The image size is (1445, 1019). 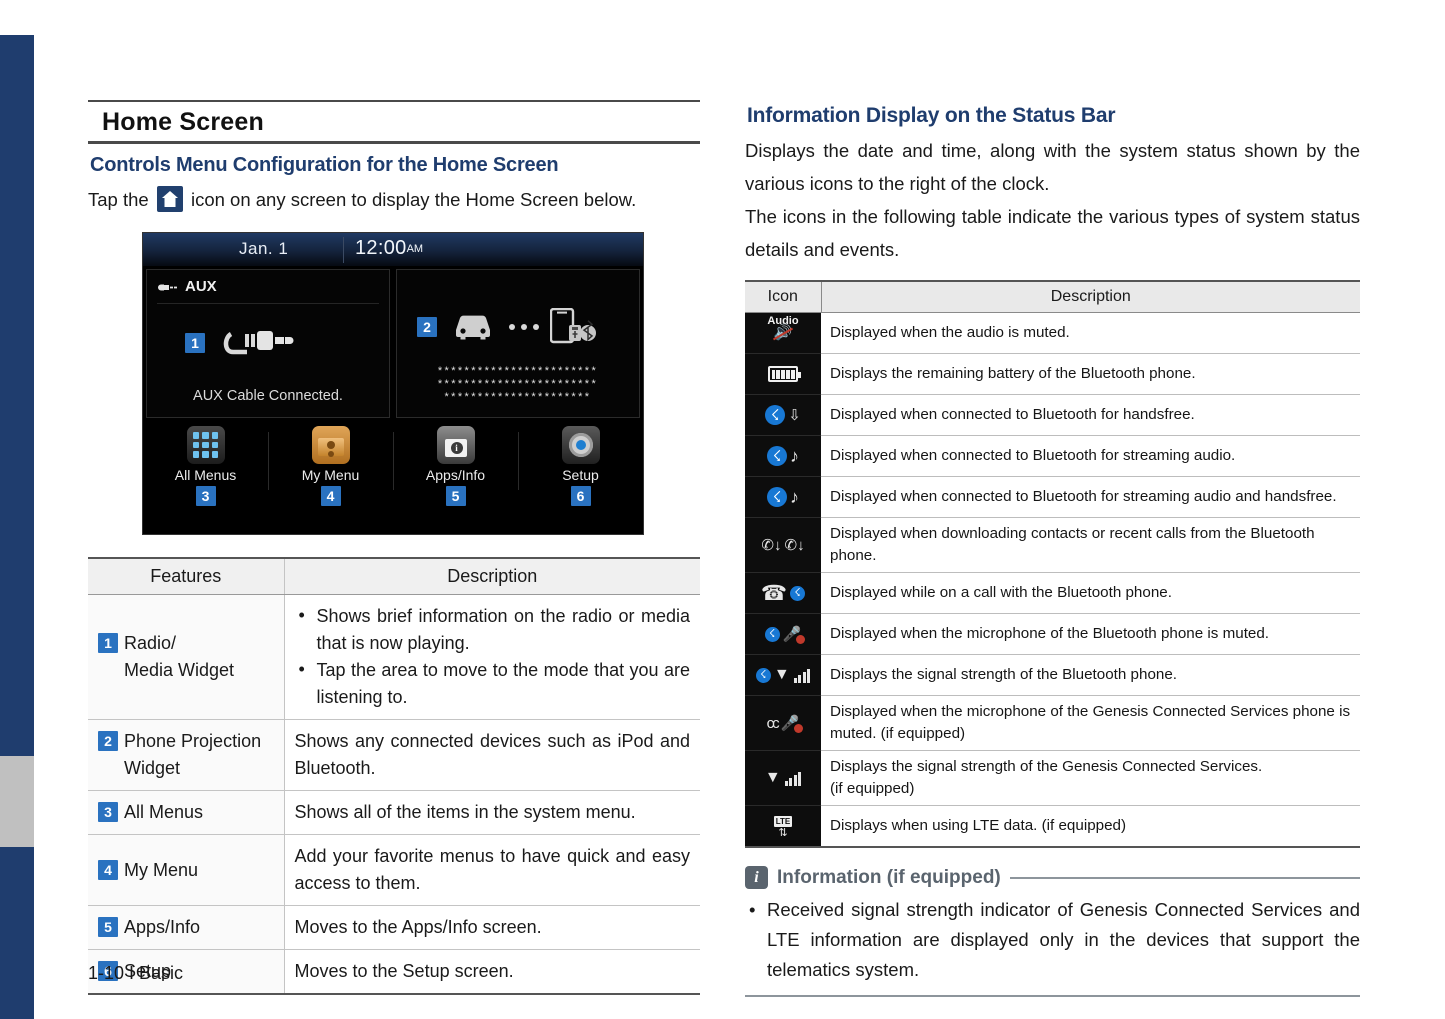 I want to click on callout-badge-3: 3, so click(x=205, y=496).